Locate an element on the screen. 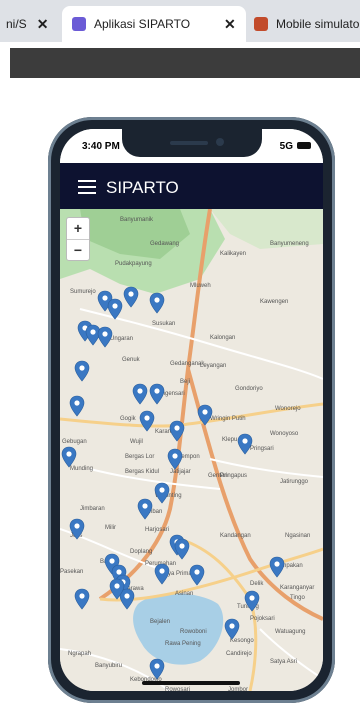  network-indicator: 5G is located at coordinates (286, 146).